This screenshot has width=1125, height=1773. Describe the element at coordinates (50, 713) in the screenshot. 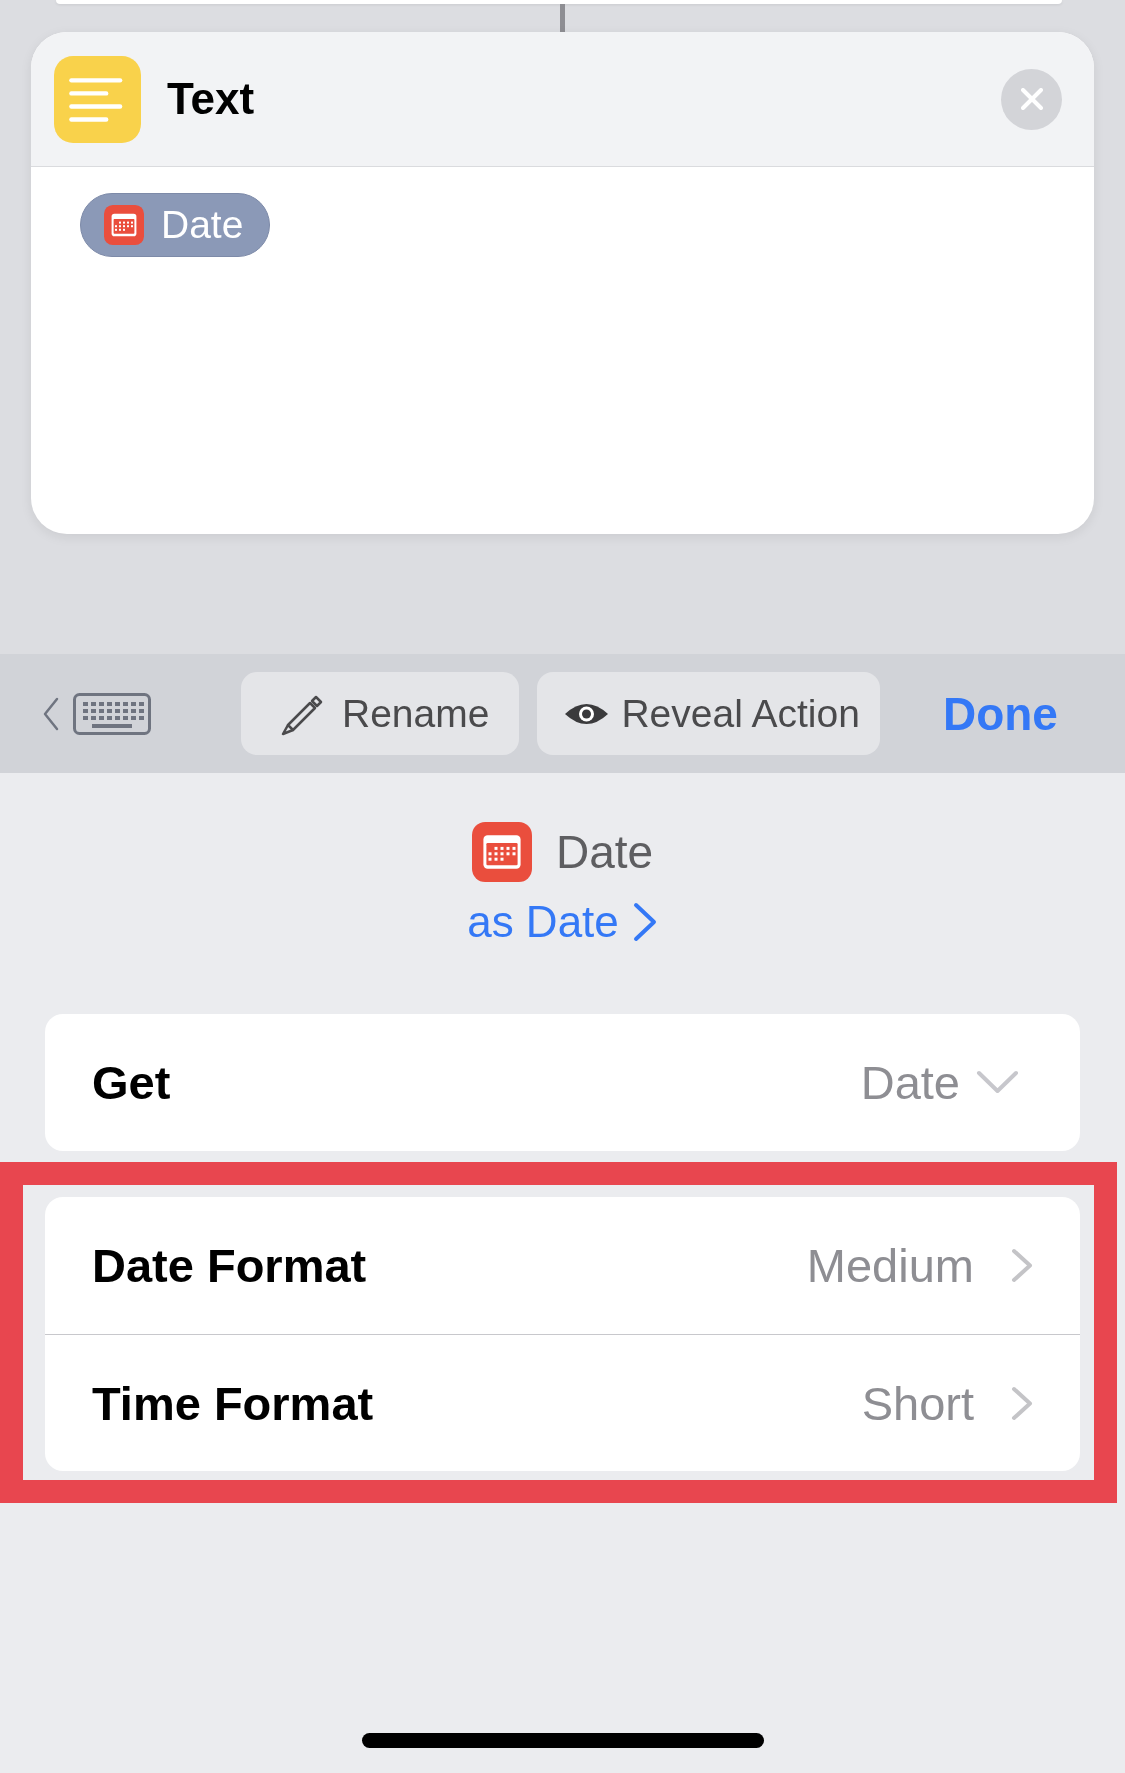

I see `chevron-left-icon` at that location.